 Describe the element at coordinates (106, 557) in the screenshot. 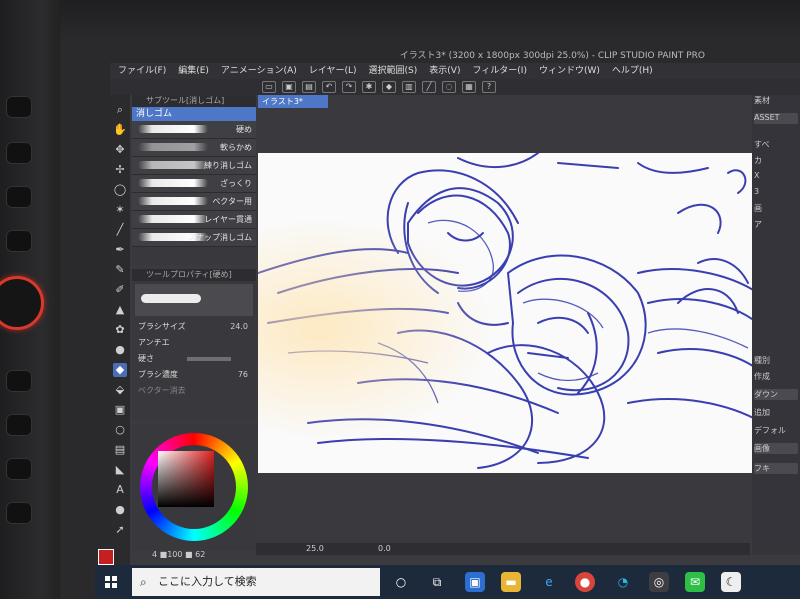

I see `main-color-swatch` at that location.